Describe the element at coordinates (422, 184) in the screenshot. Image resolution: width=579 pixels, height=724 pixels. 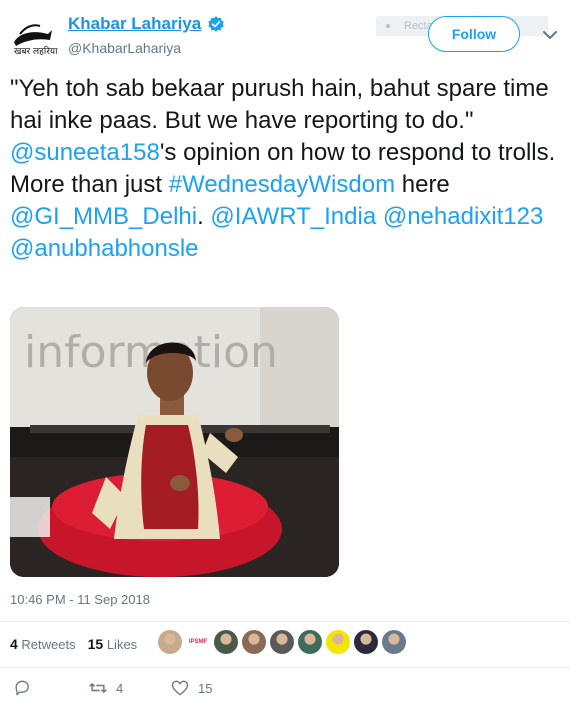
I see `tweet-text-segment: here` at that location.